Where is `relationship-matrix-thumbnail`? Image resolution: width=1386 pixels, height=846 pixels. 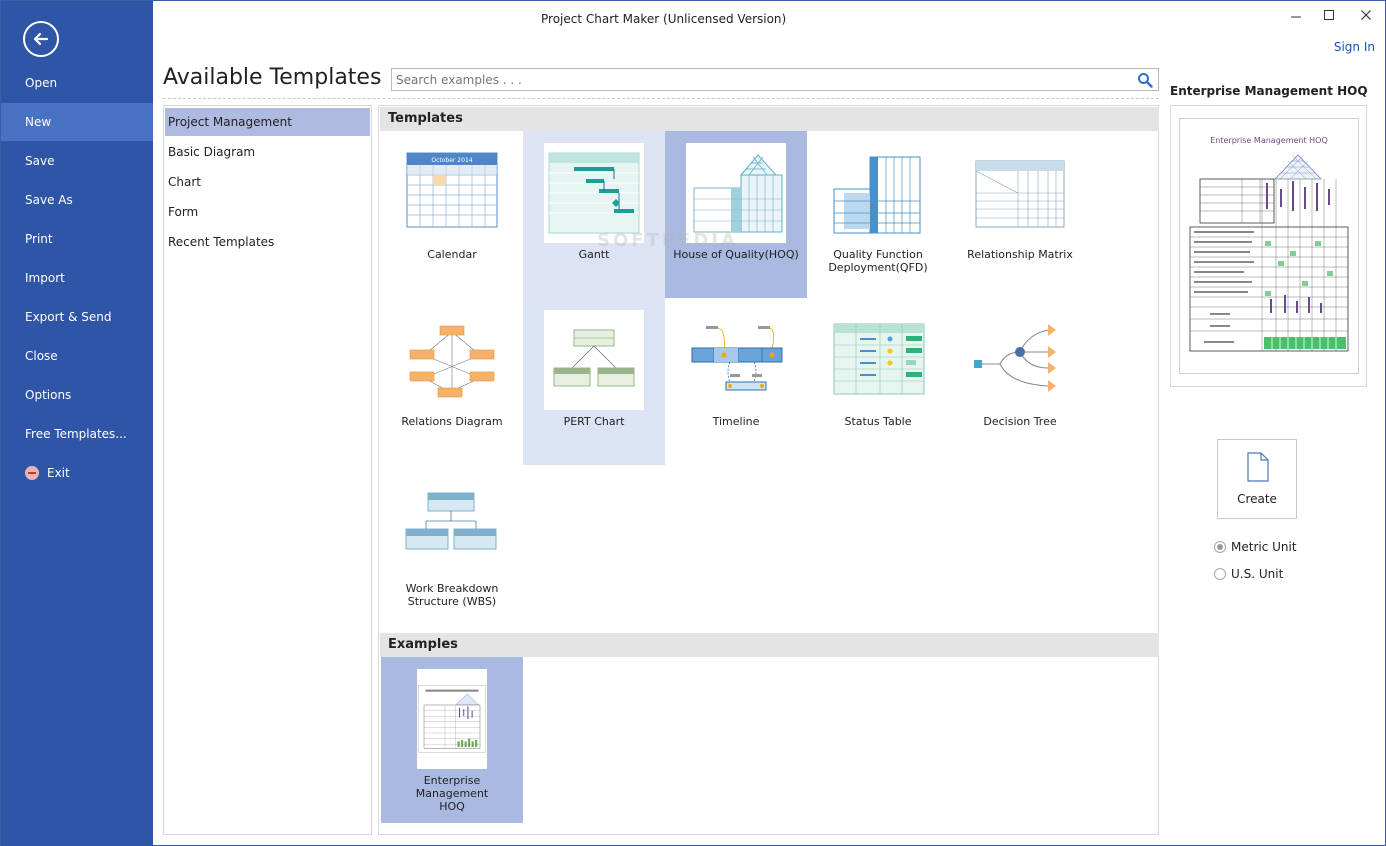 relationship-matrix-thumbnail is located at coordinates (1020, 194).